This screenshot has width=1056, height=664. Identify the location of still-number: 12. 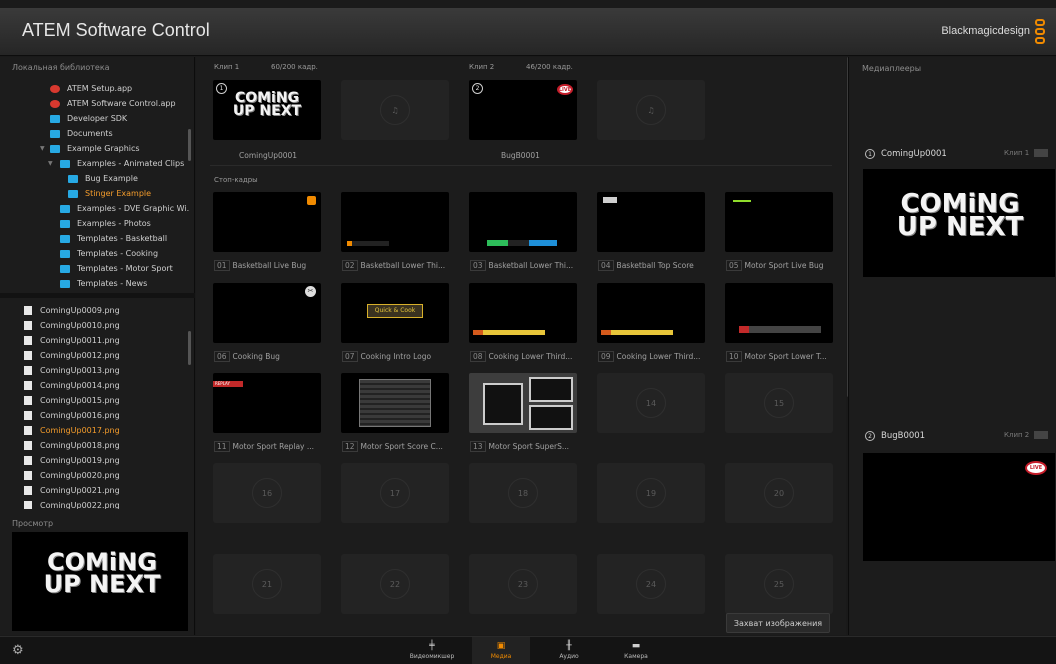
(350, 446).